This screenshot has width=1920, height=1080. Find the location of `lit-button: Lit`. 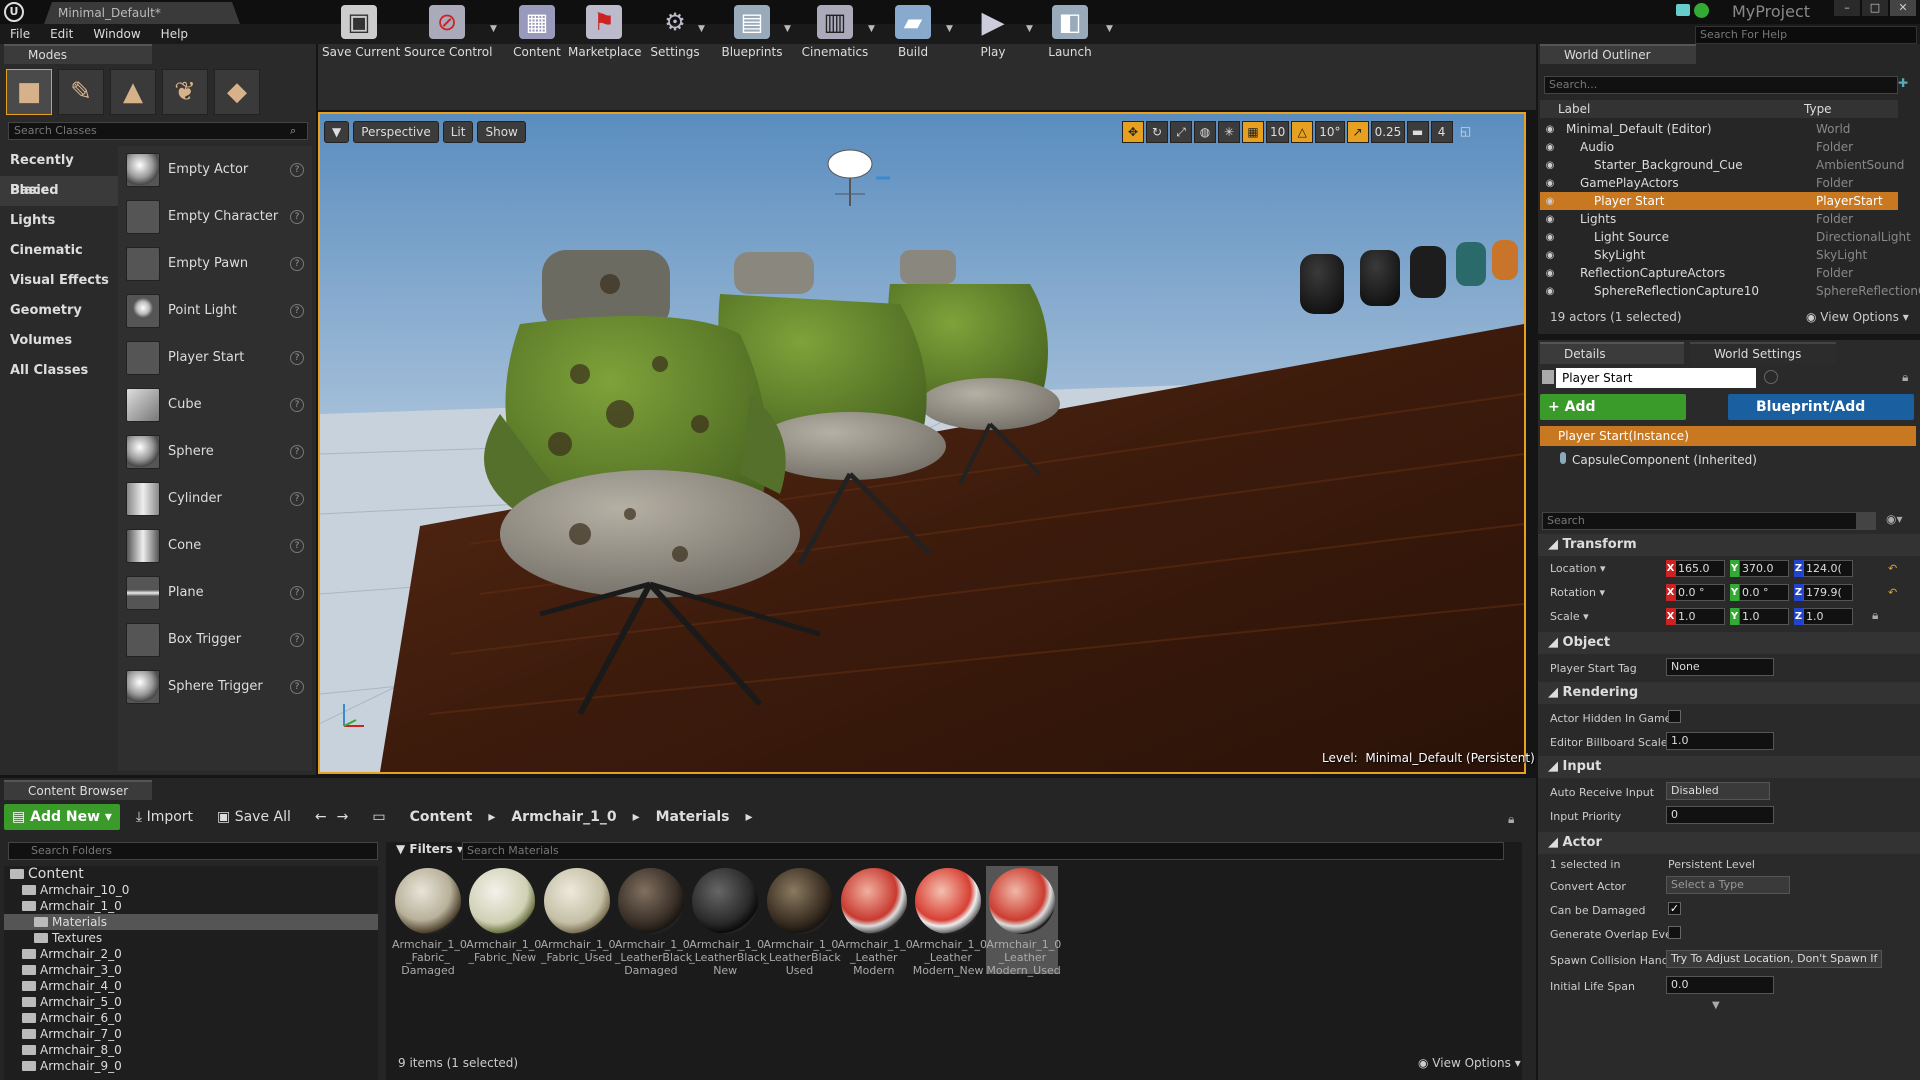

lit-button: Lit is located at coordinates (458, 132).